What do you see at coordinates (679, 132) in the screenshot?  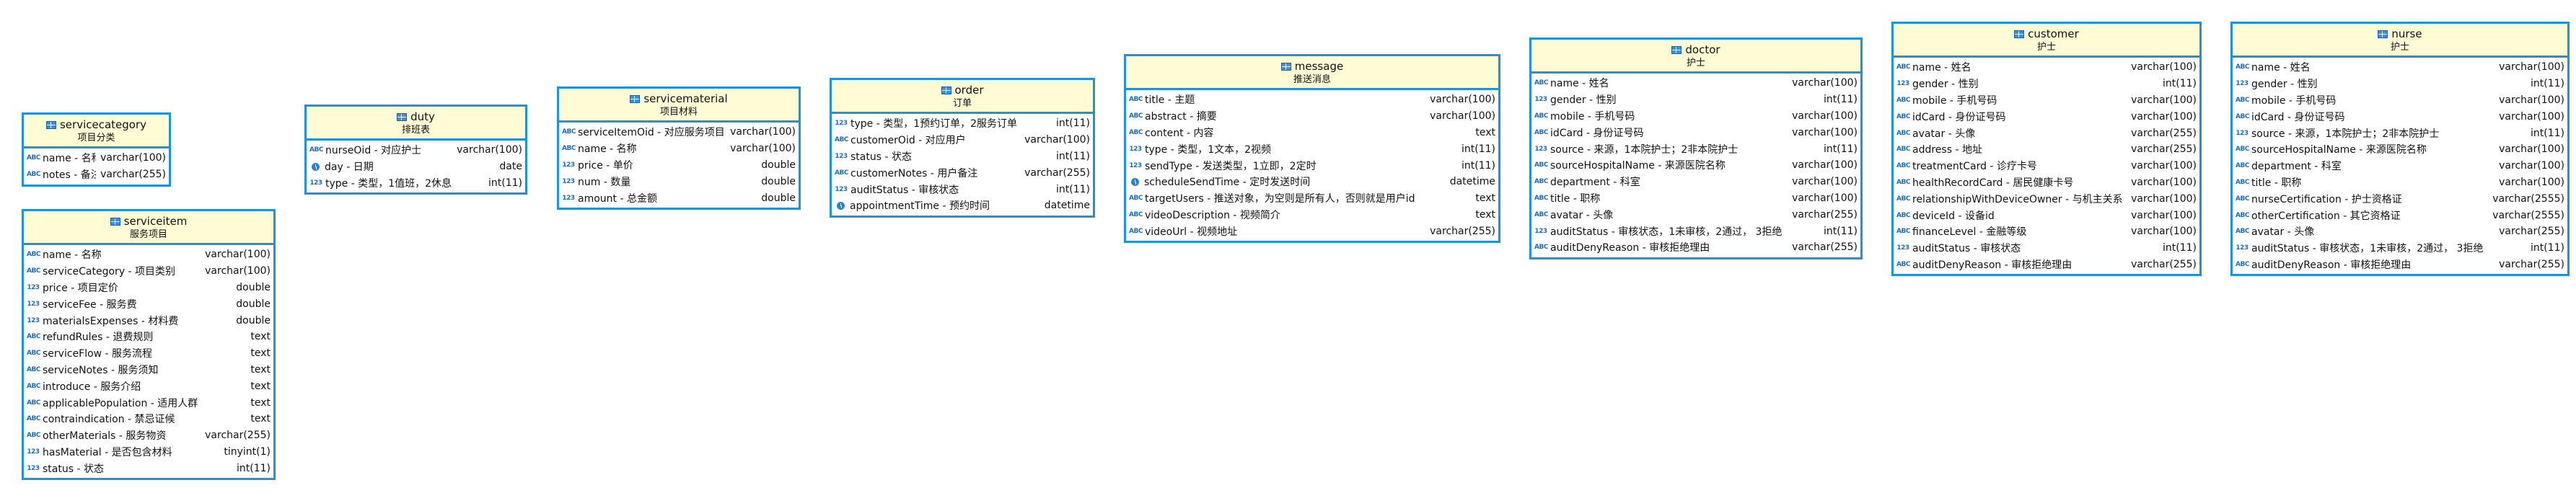 I see `column-row: ABC serviceItemOid - 对应服务项目 varchar(100)` at bounding box center [679, 132].